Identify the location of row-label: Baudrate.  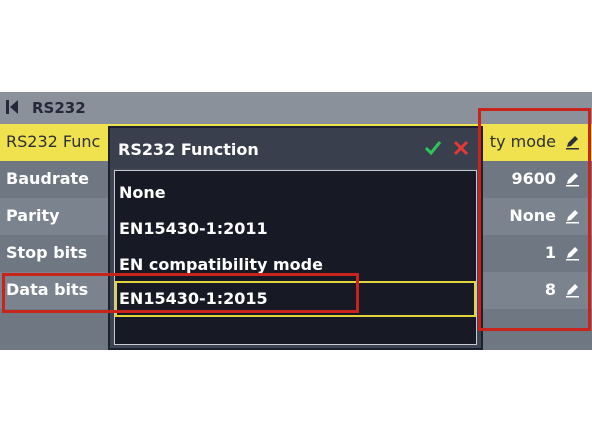
(48, 178).